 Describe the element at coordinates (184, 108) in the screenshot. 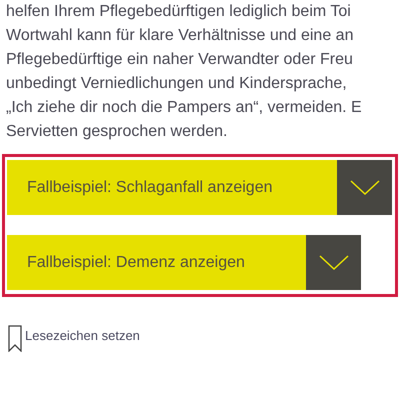

I see `paragraph-line: „Ich ziehe dir noch die Pampers an“, vermeiden. E` at that location.